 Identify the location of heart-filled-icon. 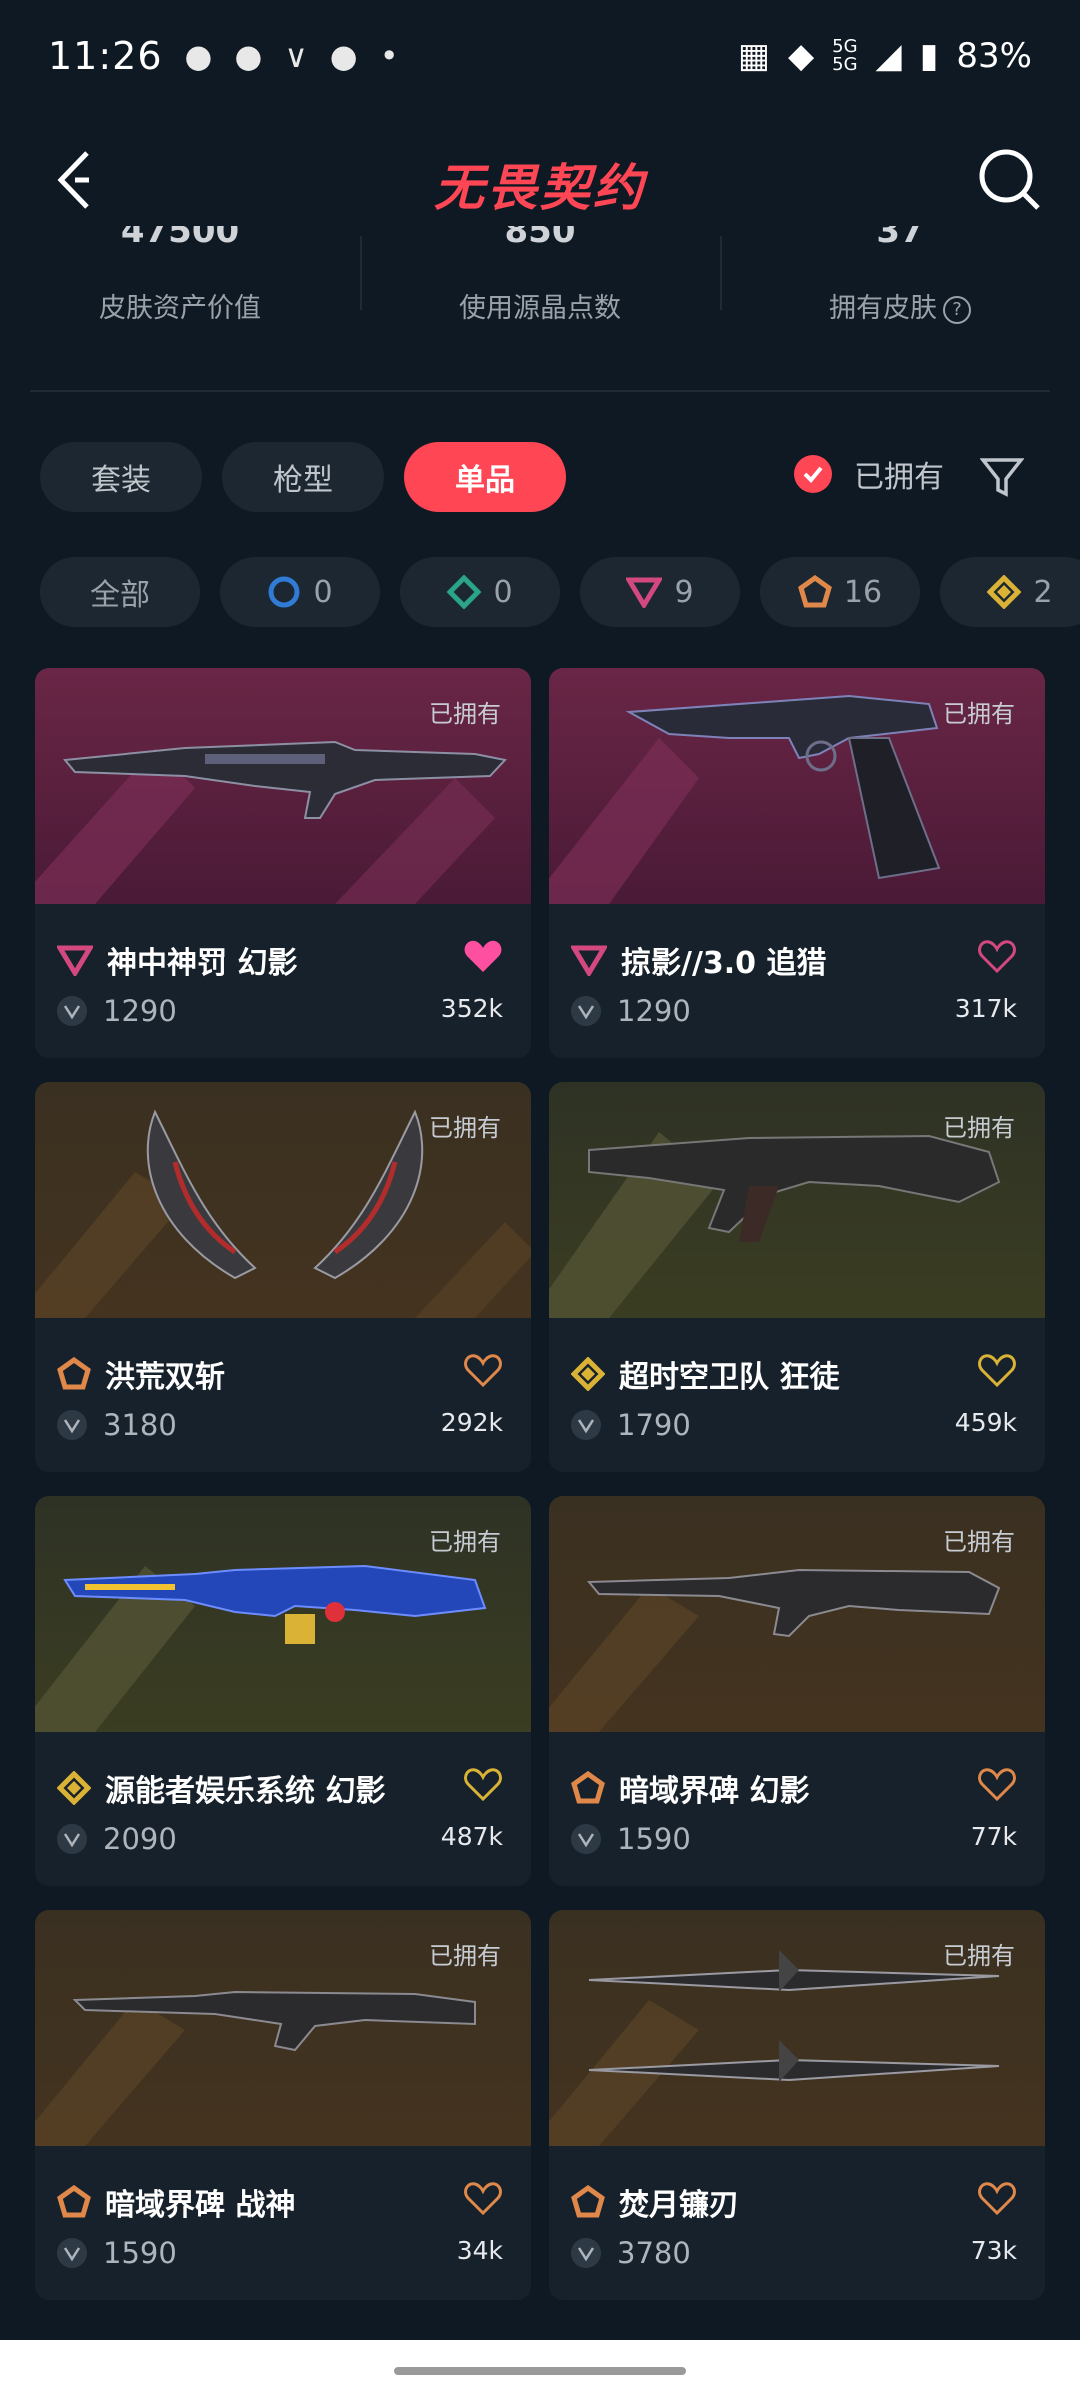
(483, 956).